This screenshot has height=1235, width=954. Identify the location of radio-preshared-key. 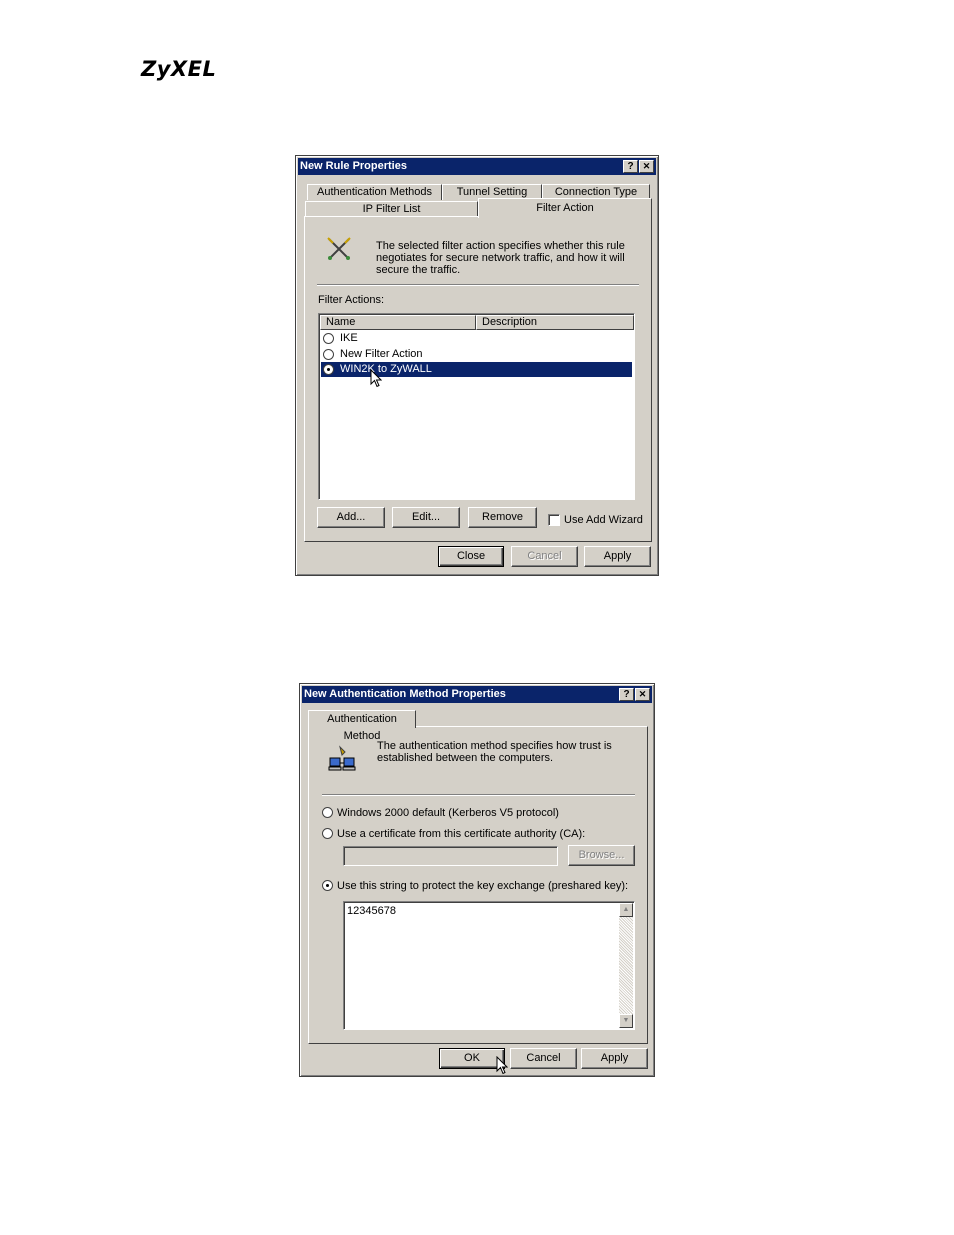
(327, 885).